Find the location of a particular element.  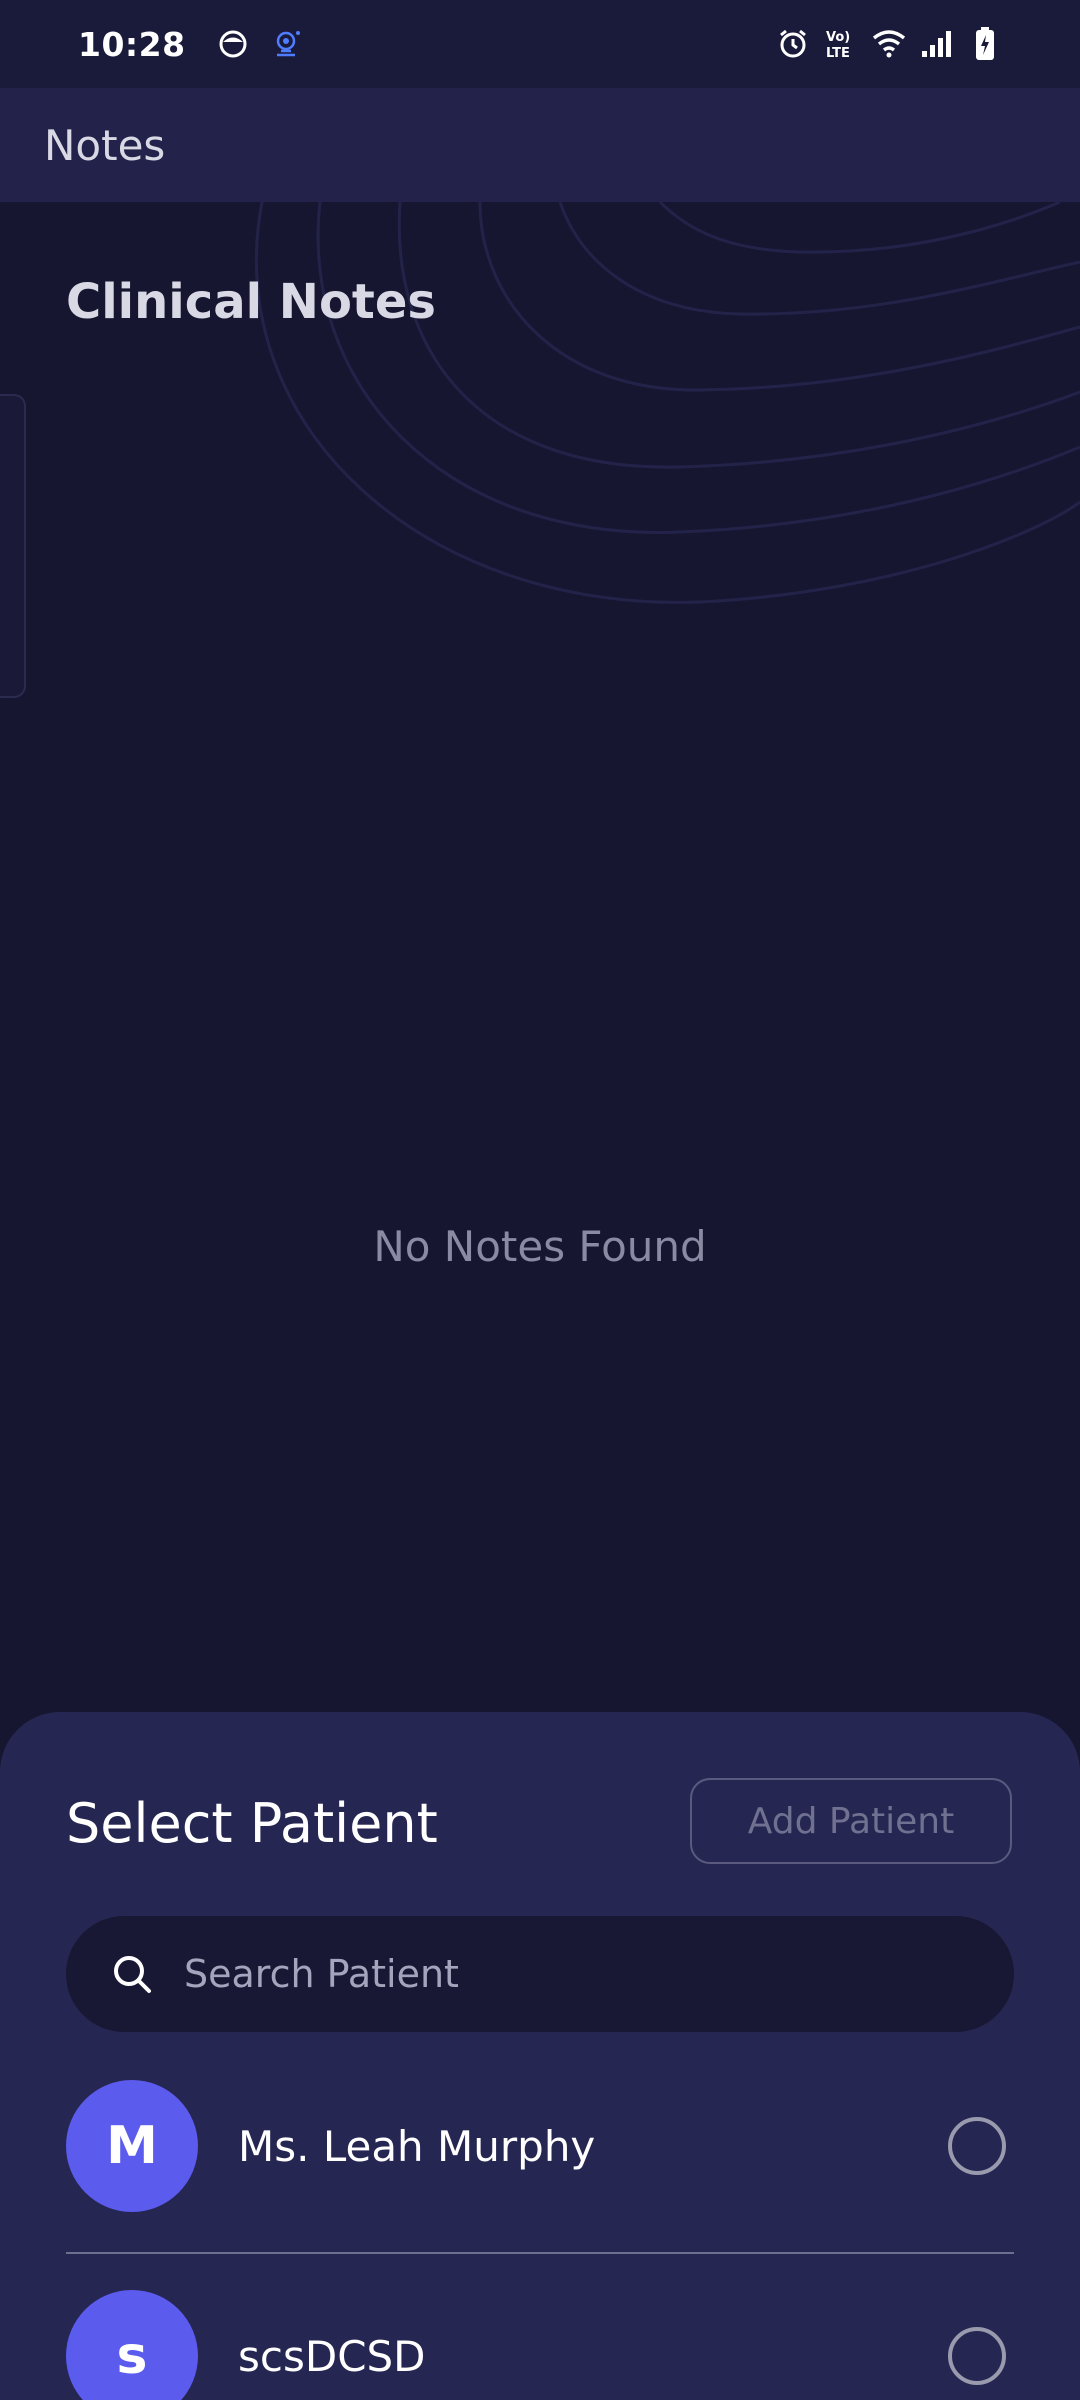

contour-background-decoration is located at coordinates (667, 403).